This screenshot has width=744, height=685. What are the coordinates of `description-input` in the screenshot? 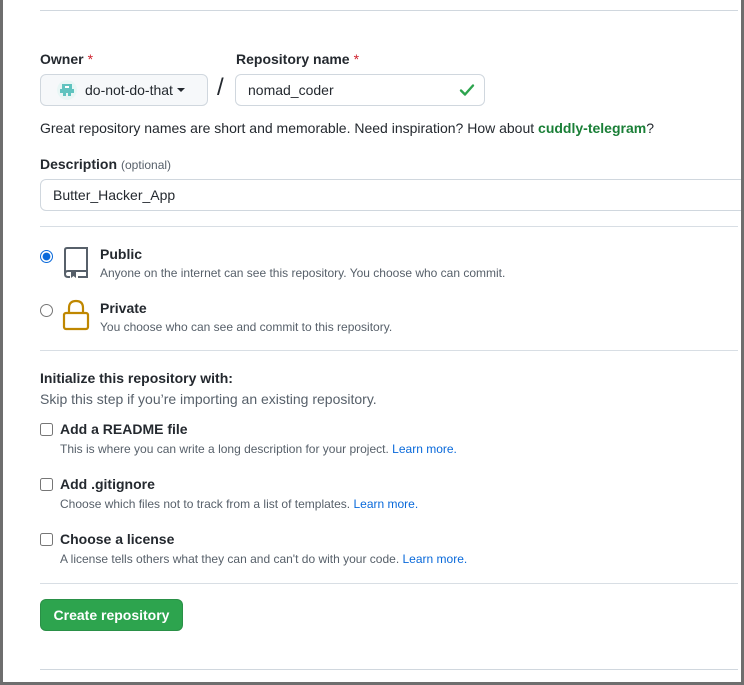 It's located at (392, 195).